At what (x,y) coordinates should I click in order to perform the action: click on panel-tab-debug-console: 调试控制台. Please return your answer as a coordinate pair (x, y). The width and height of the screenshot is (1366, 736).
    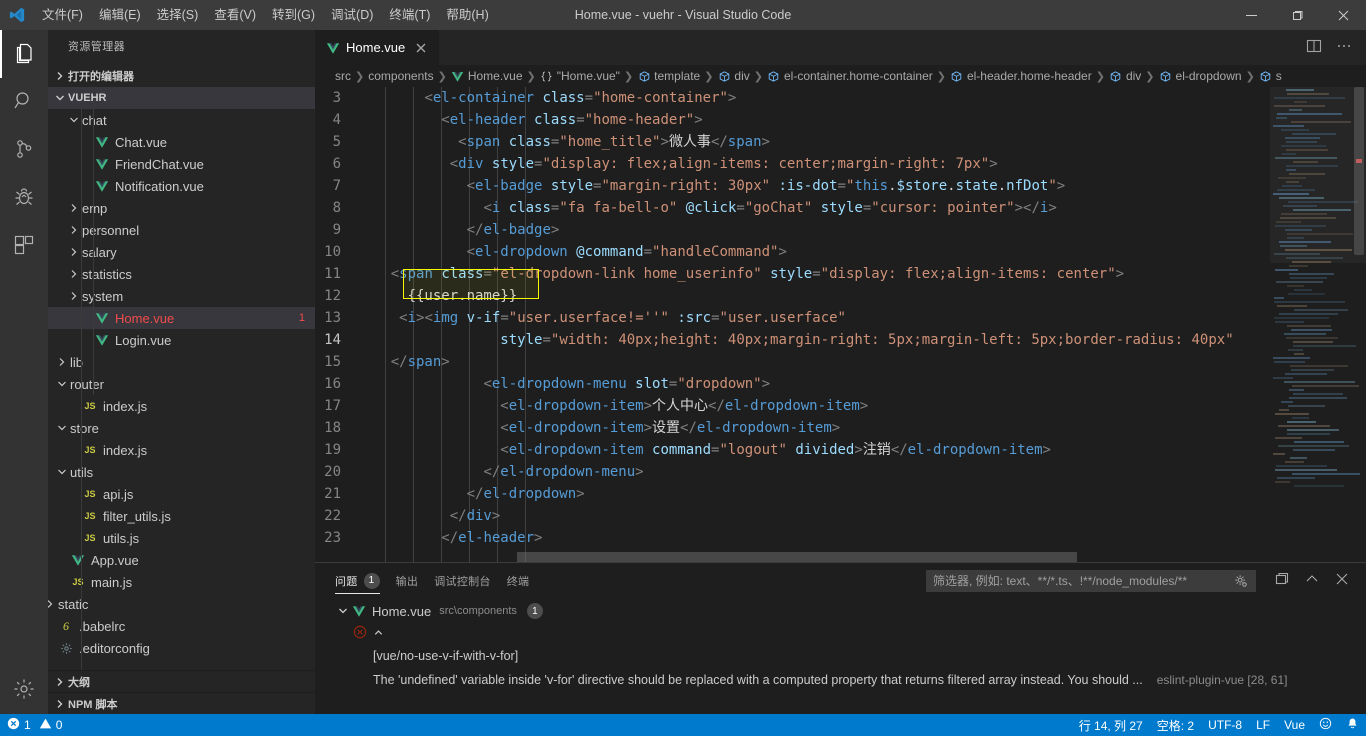
    Looking at the image, I should click on (462, 580).